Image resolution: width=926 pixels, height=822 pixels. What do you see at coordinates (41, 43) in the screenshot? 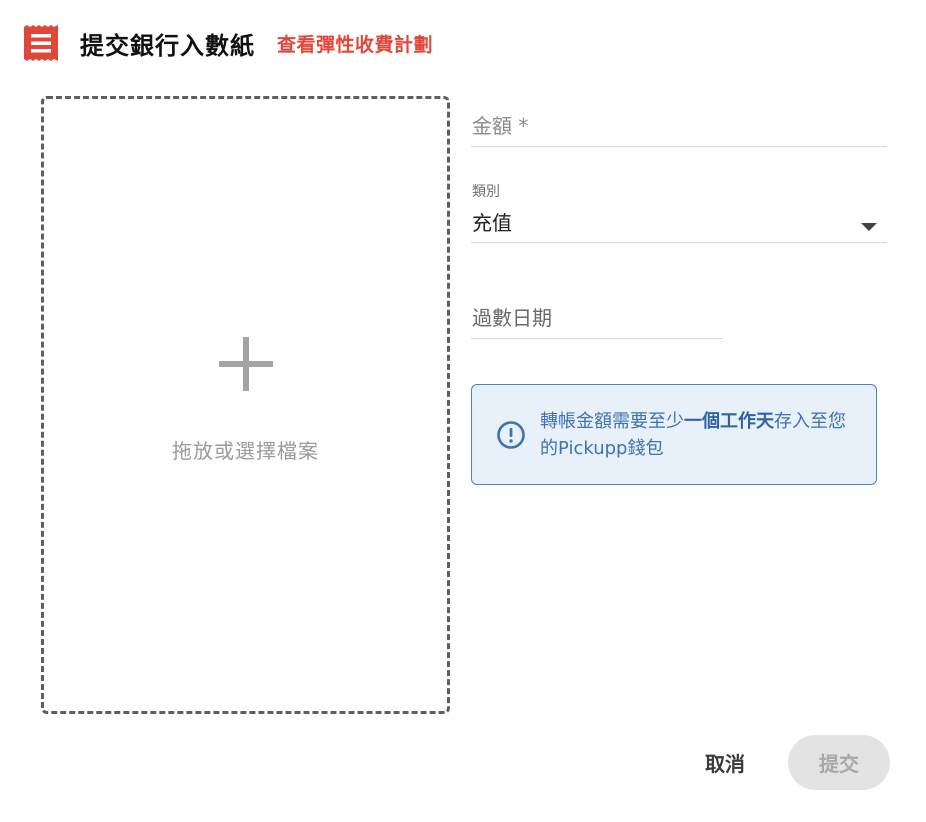
I see `receipt-icon` at bounding box center [41, 43].